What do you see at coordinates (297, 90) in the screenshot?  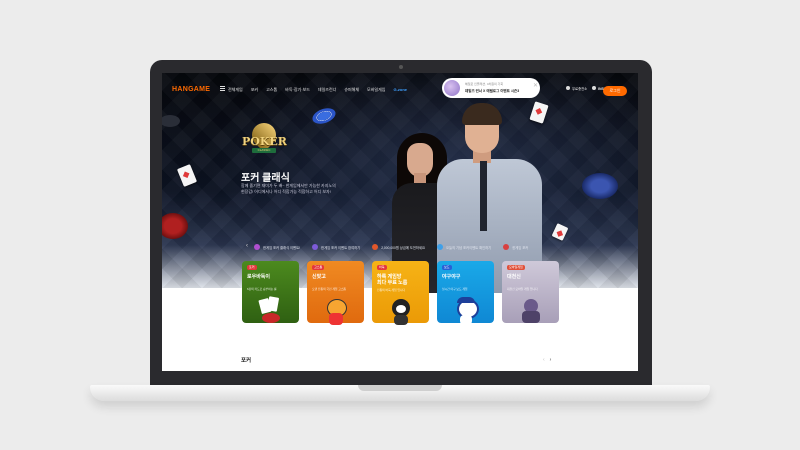 I see `menu-item-board: 바둑·장기·보드` at bounding box center [297, 90].